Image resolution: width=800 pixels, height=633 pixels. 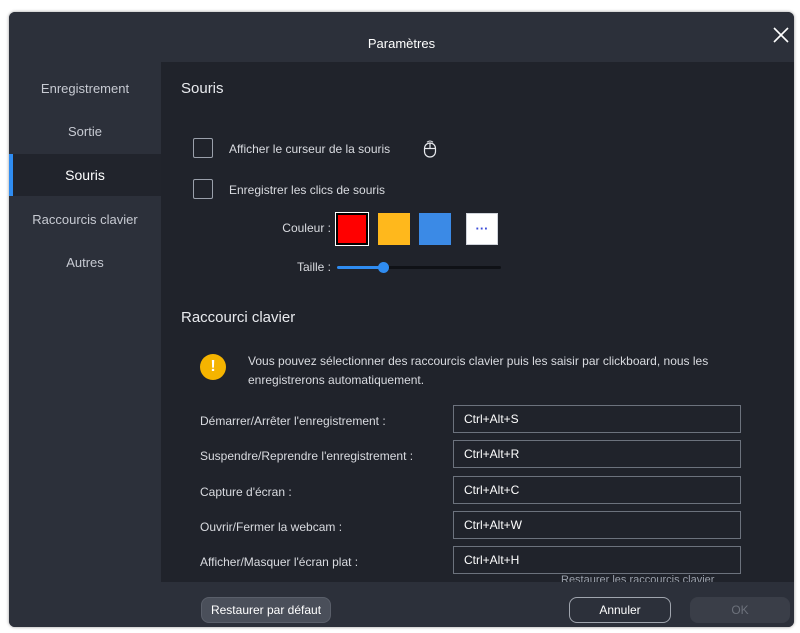 I want to click on shortcut-input-flat-screen, so click(x=597, y=560).